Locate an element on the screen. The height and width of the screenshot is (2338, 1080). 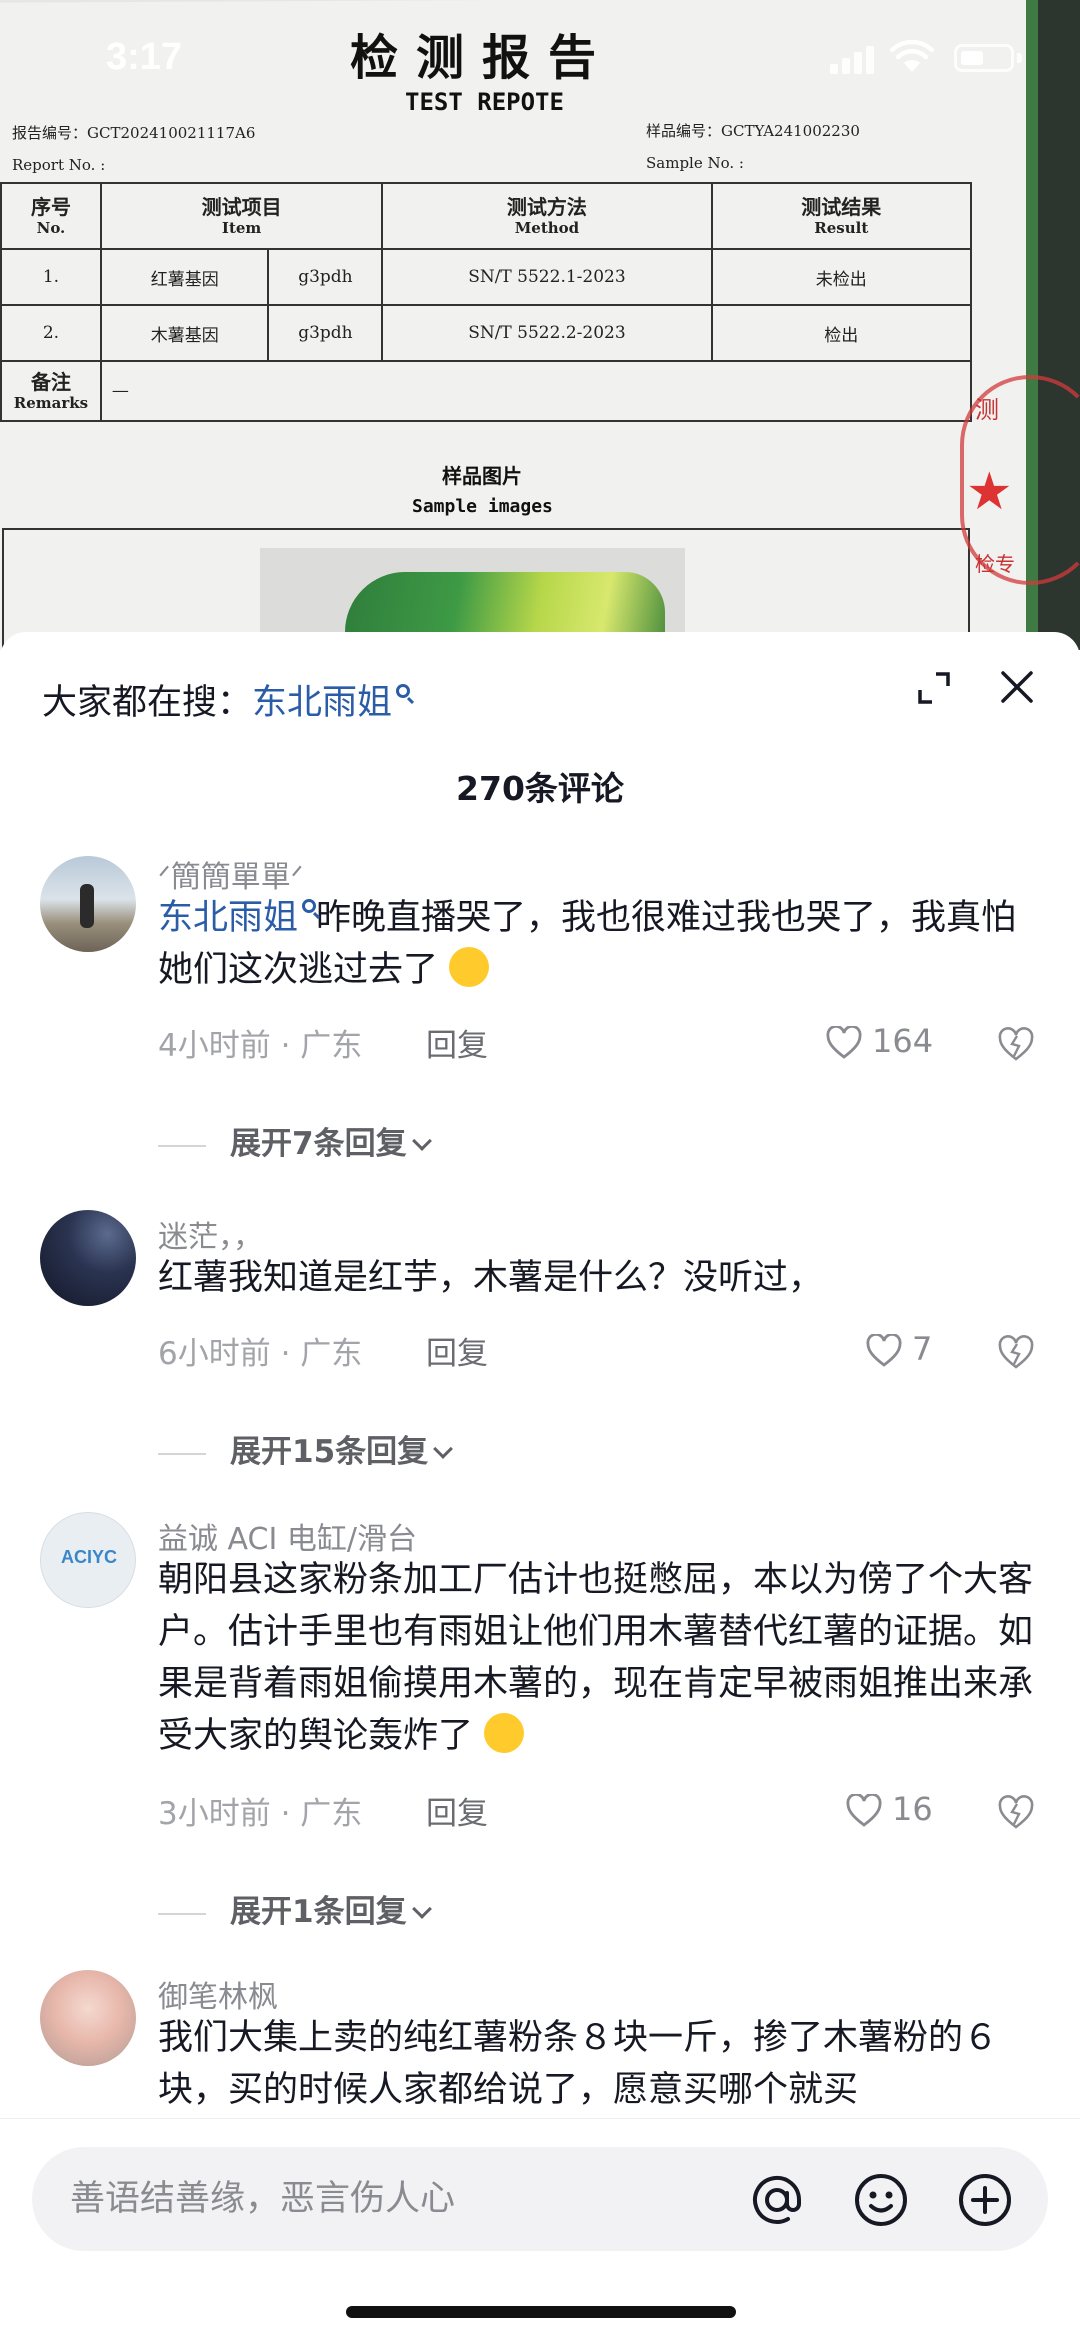
sample-images-title: 样品图片 is located at coordinates (482, 476).